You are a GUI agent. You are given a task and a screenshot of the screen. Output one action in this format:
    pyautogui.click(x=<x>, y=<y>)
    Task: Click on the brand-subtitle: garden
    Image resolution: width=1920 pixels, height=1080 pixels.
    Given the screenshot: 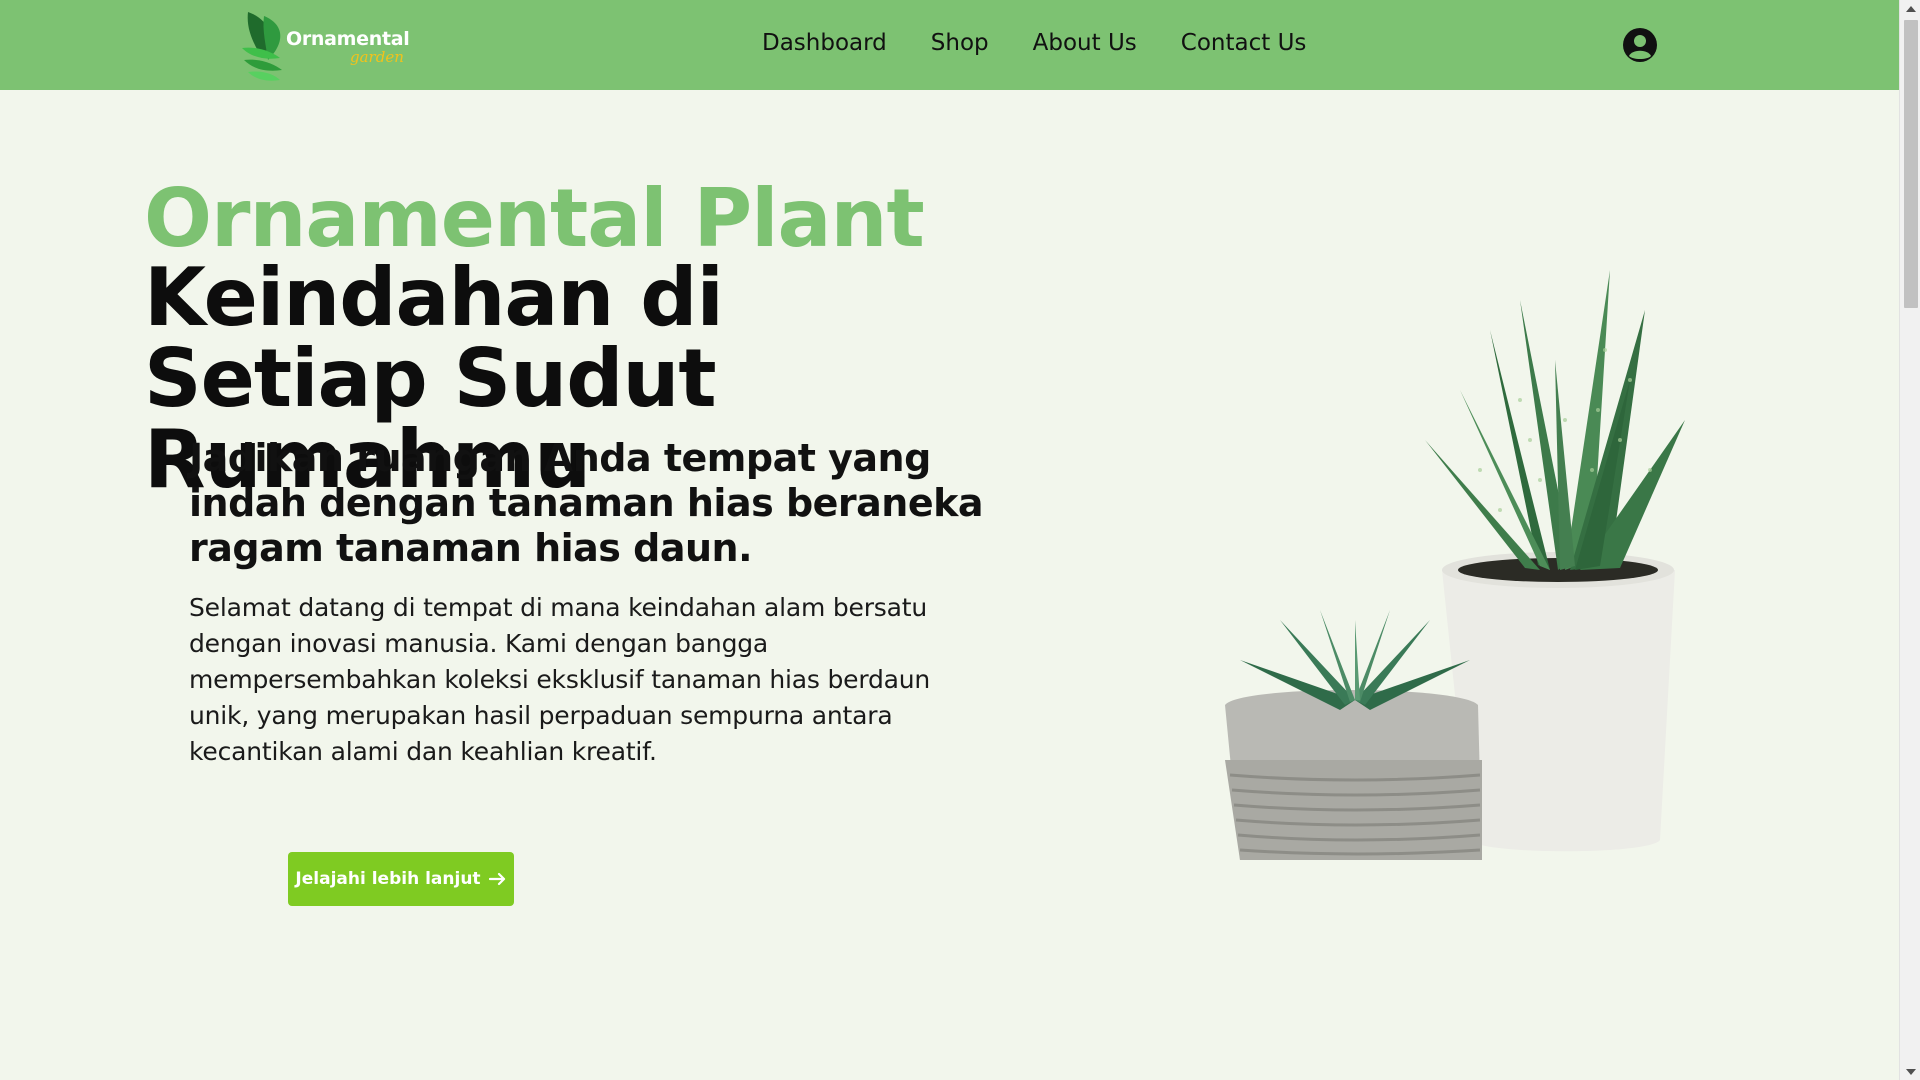 What is the action you would take?
    pyautogui.click(x=377, y=57)
    